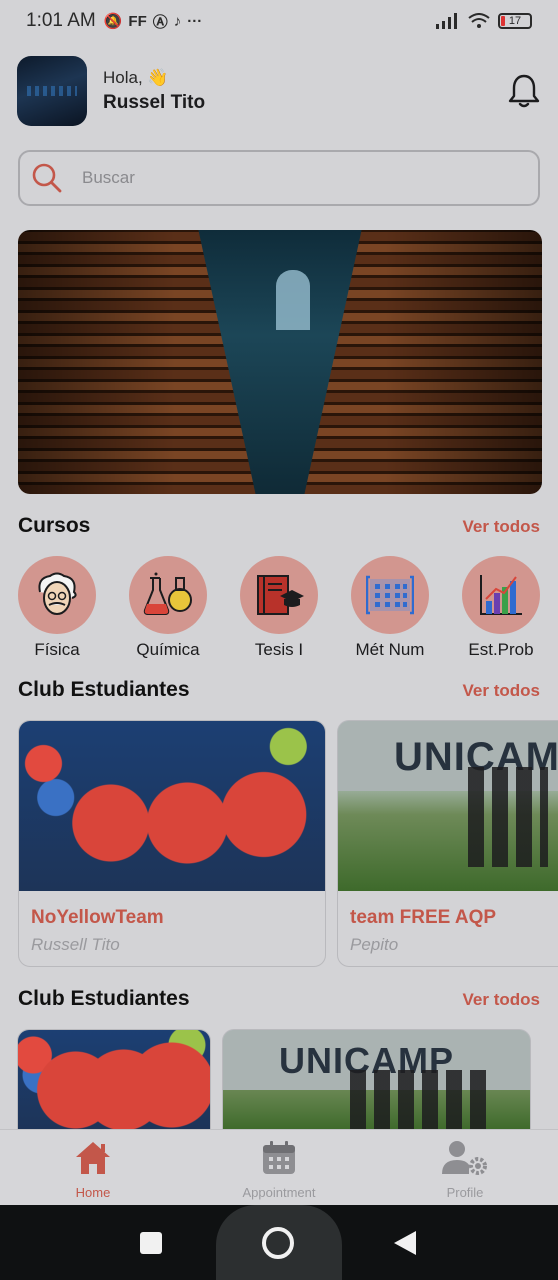 This screenshot has width=558, height=1280. What do you see at coordinates (405, 1243) in the screenshot?
I see `back-button` at bounding box center [405, 1243].